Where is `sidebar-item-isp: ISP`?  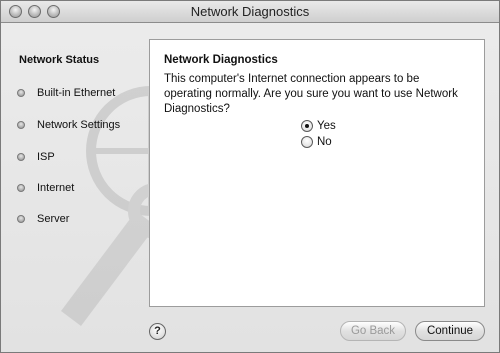
sidebar-item-isp: ISP is located at coordinates (36, 157).